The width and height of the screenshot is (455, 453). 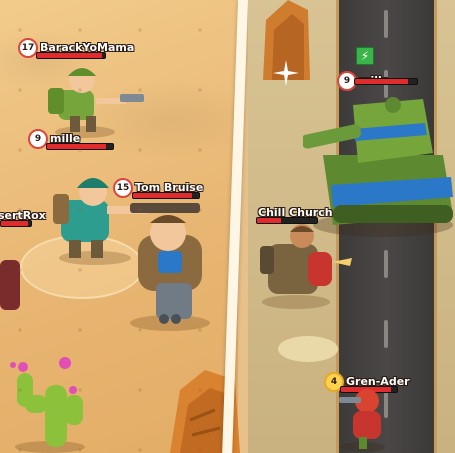 I want to click on level-badge: 17, so click(x=28, y=47).